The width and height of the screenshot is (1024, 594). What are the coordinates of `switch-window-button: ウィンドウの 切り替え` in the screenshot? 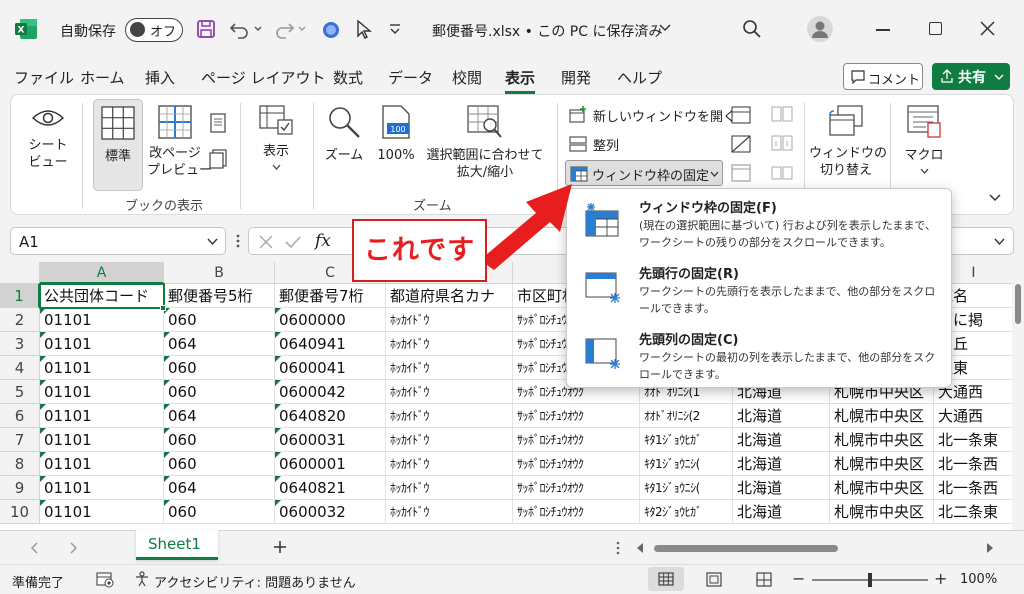 It's located at (848, 147).